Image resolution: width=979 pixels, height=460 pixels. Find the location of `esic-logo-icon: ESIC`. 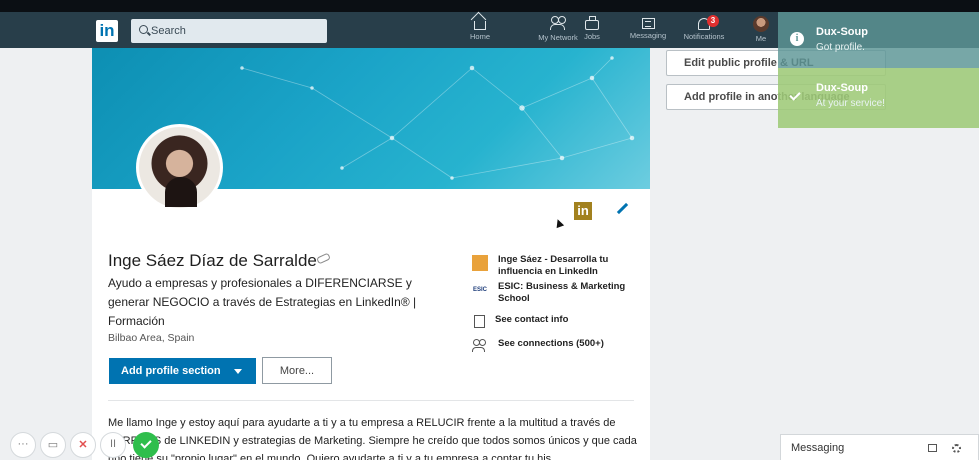

esic-logo-icon: ESIC is located at coordinates (479, 290).